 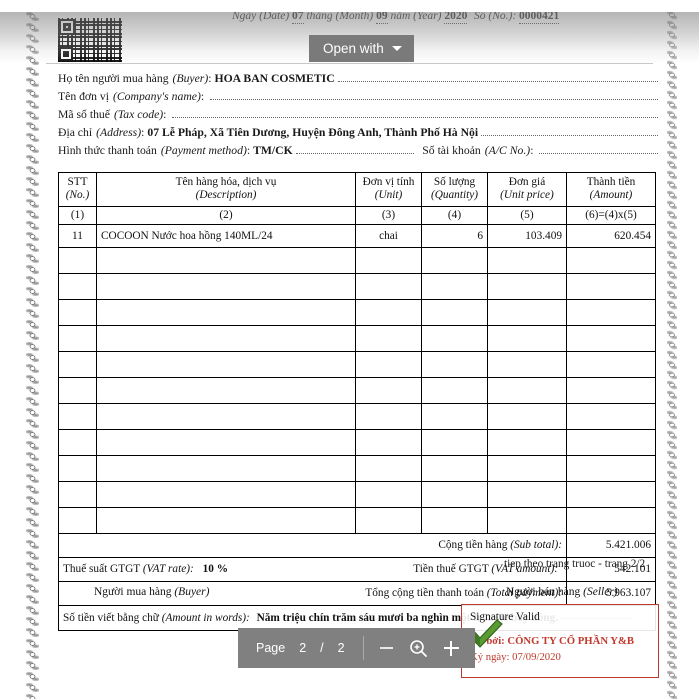 I want to click on col-num-1: (1), so click(x=77, y=215).